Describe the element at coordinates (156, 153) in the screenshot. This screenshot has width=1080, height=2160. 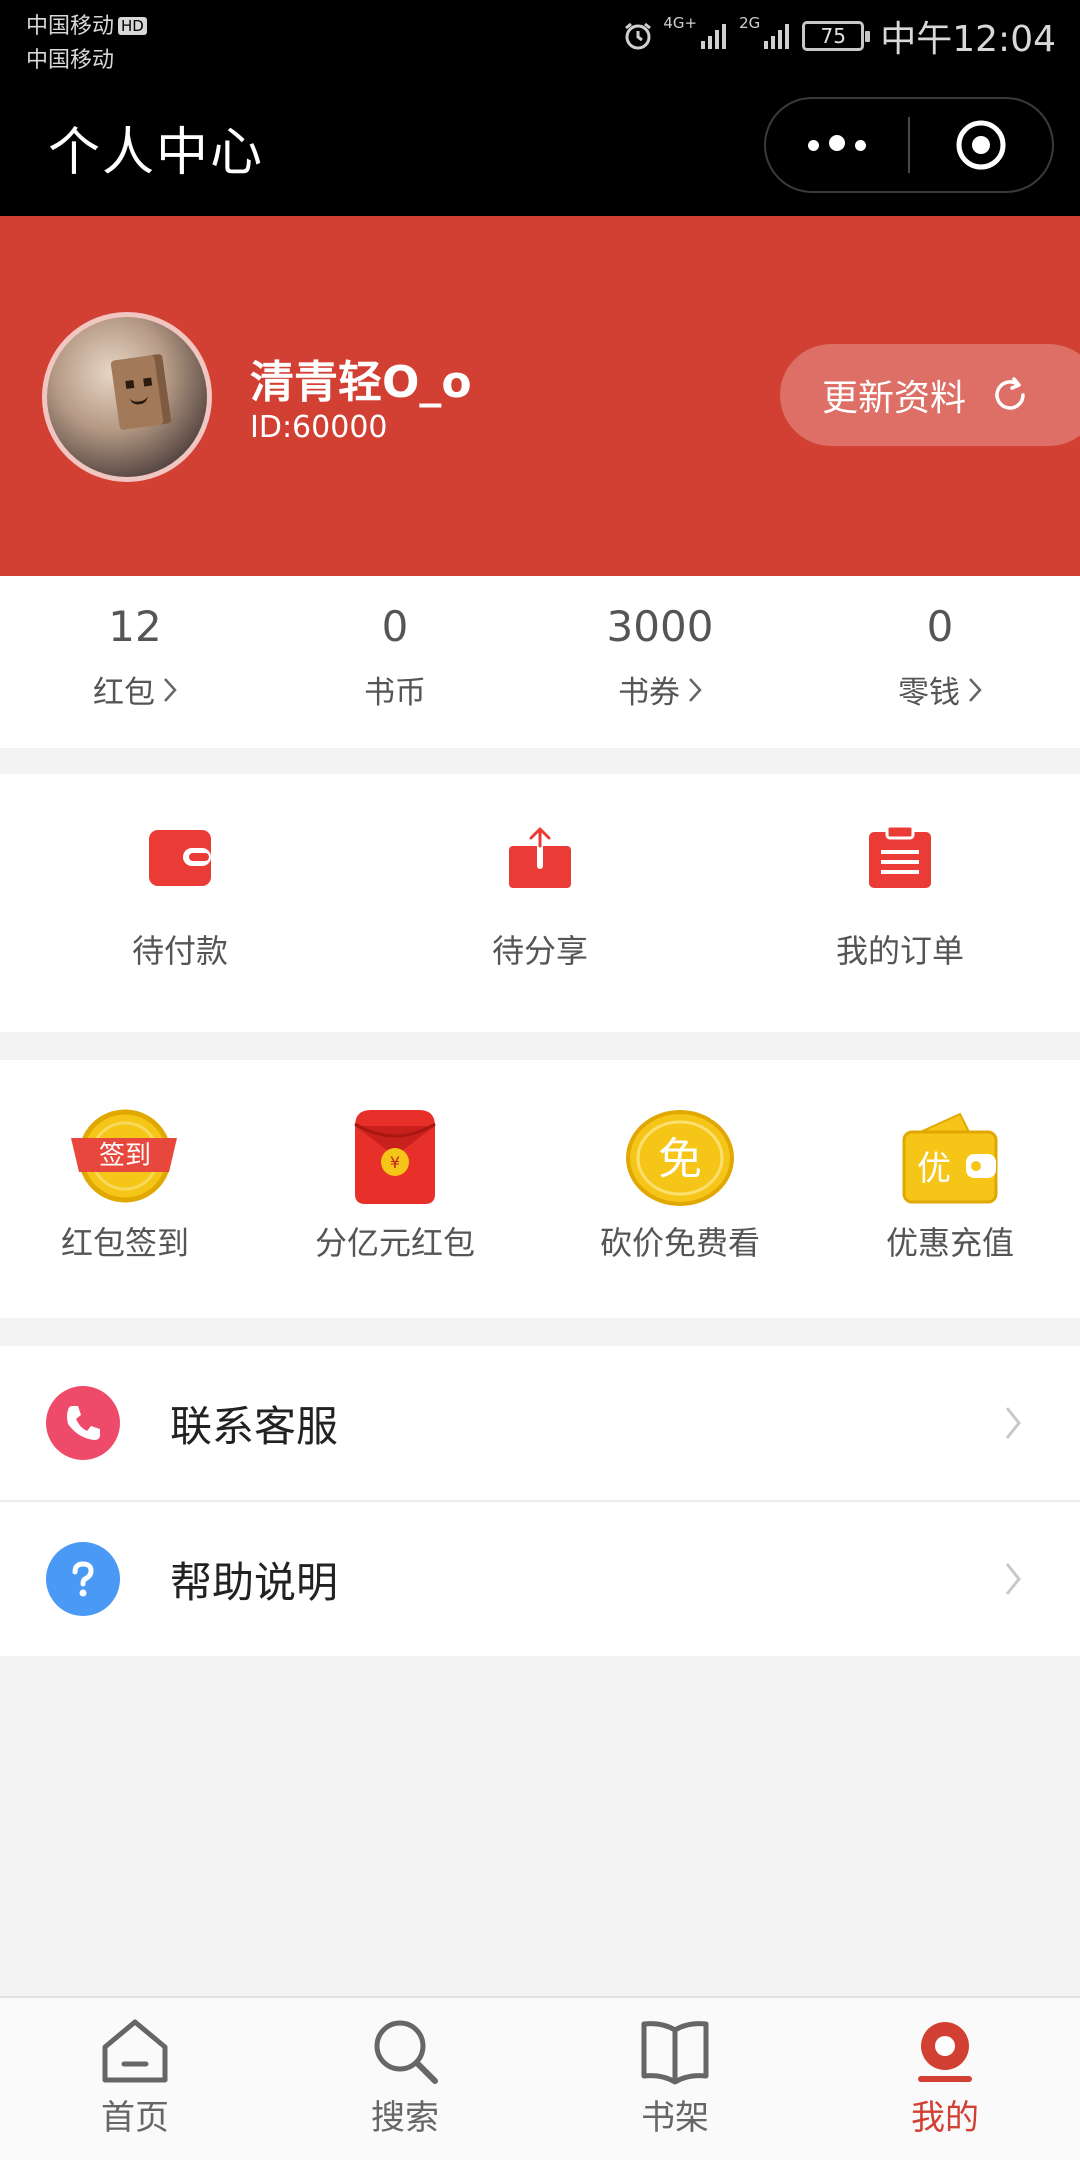
I see `page-title: 个人中心` at that location.